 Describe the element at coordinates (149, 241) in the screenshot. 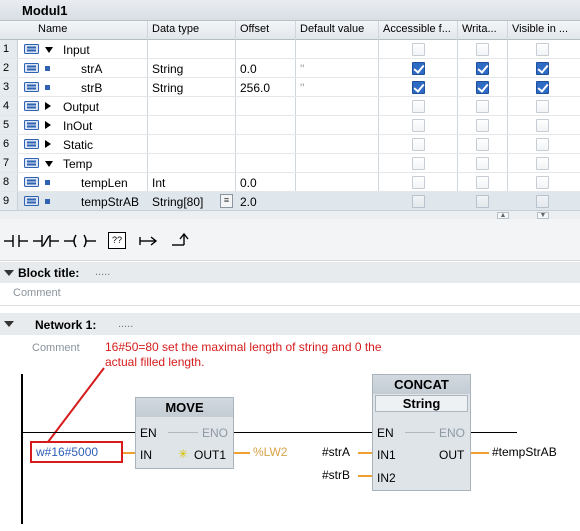

I see `open-branch-icon` at that location.